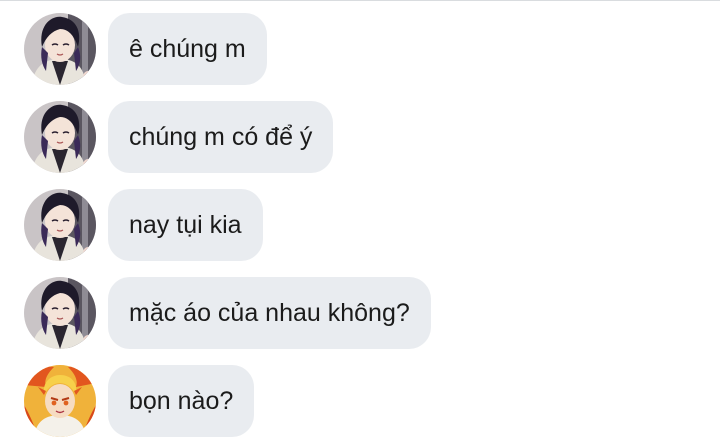 The height and width of the screenshot is (448, 720). I want to click on avatar-flame-hair-icon, so click(60, 401).